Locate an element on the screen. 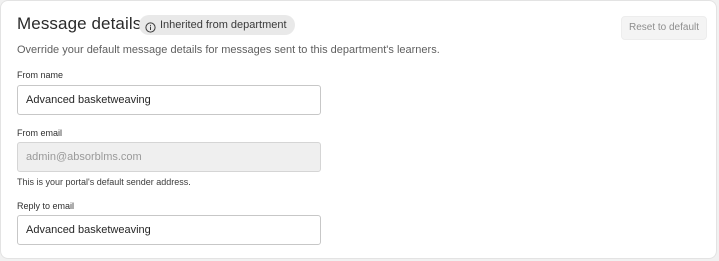 The height and width of the screenshot is (261, 719). inherited-badge: Inherited from department is located at coordinates (217, 25).